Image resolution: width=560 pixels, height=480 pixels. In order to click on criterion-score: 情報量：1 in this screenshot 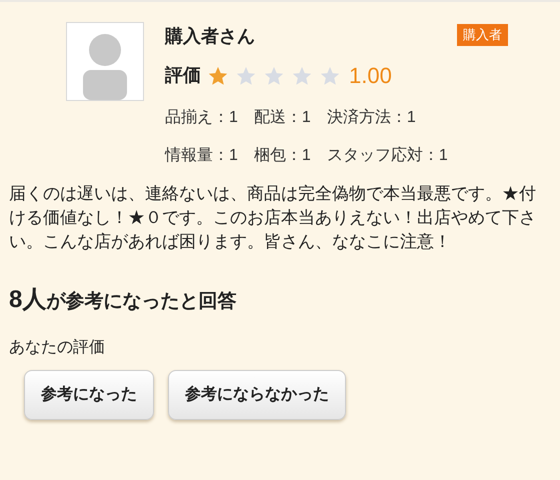, I will do `click(201, 156)`.